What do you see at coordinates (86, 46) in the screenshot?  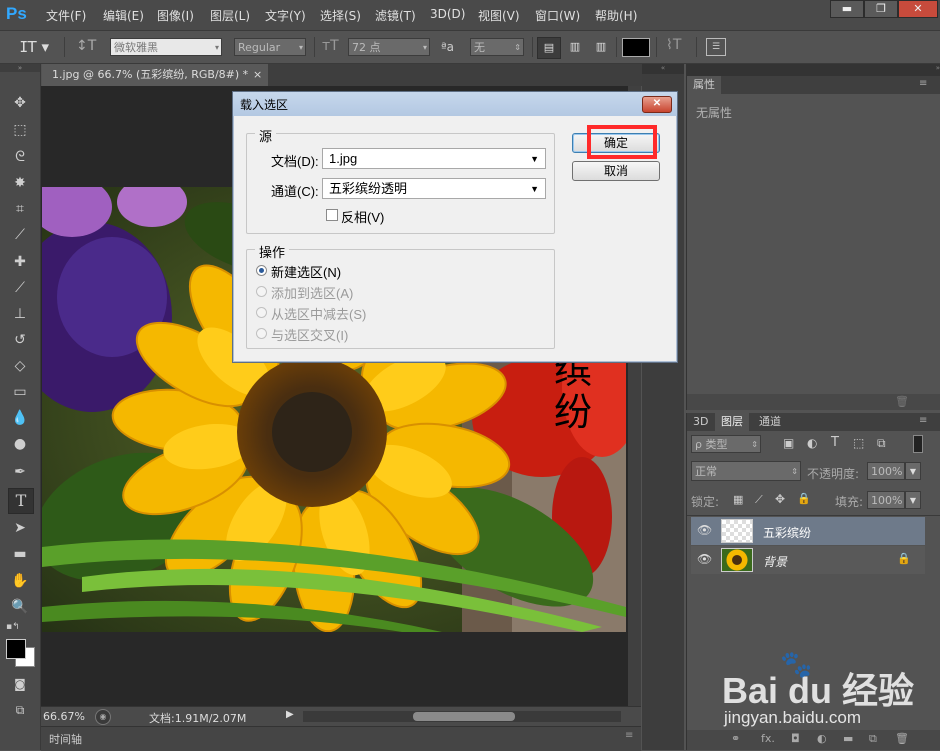 I see `text-orientation-icon: ↕T` at bounding box center [86, 46].